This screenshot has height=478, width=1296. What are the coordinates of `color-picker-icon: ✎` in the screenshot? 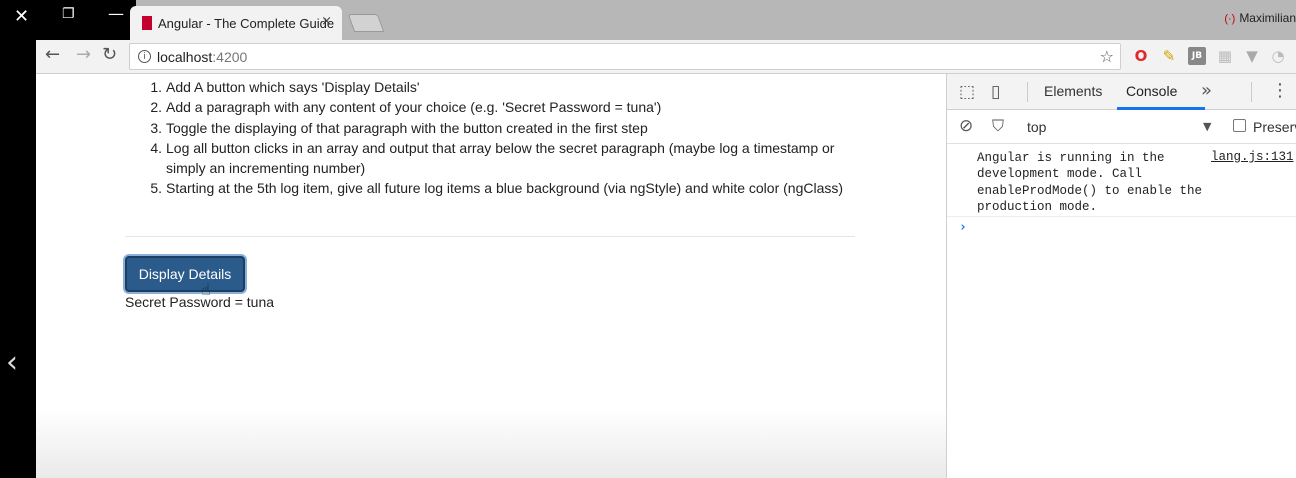 It's located at (1169, 56).